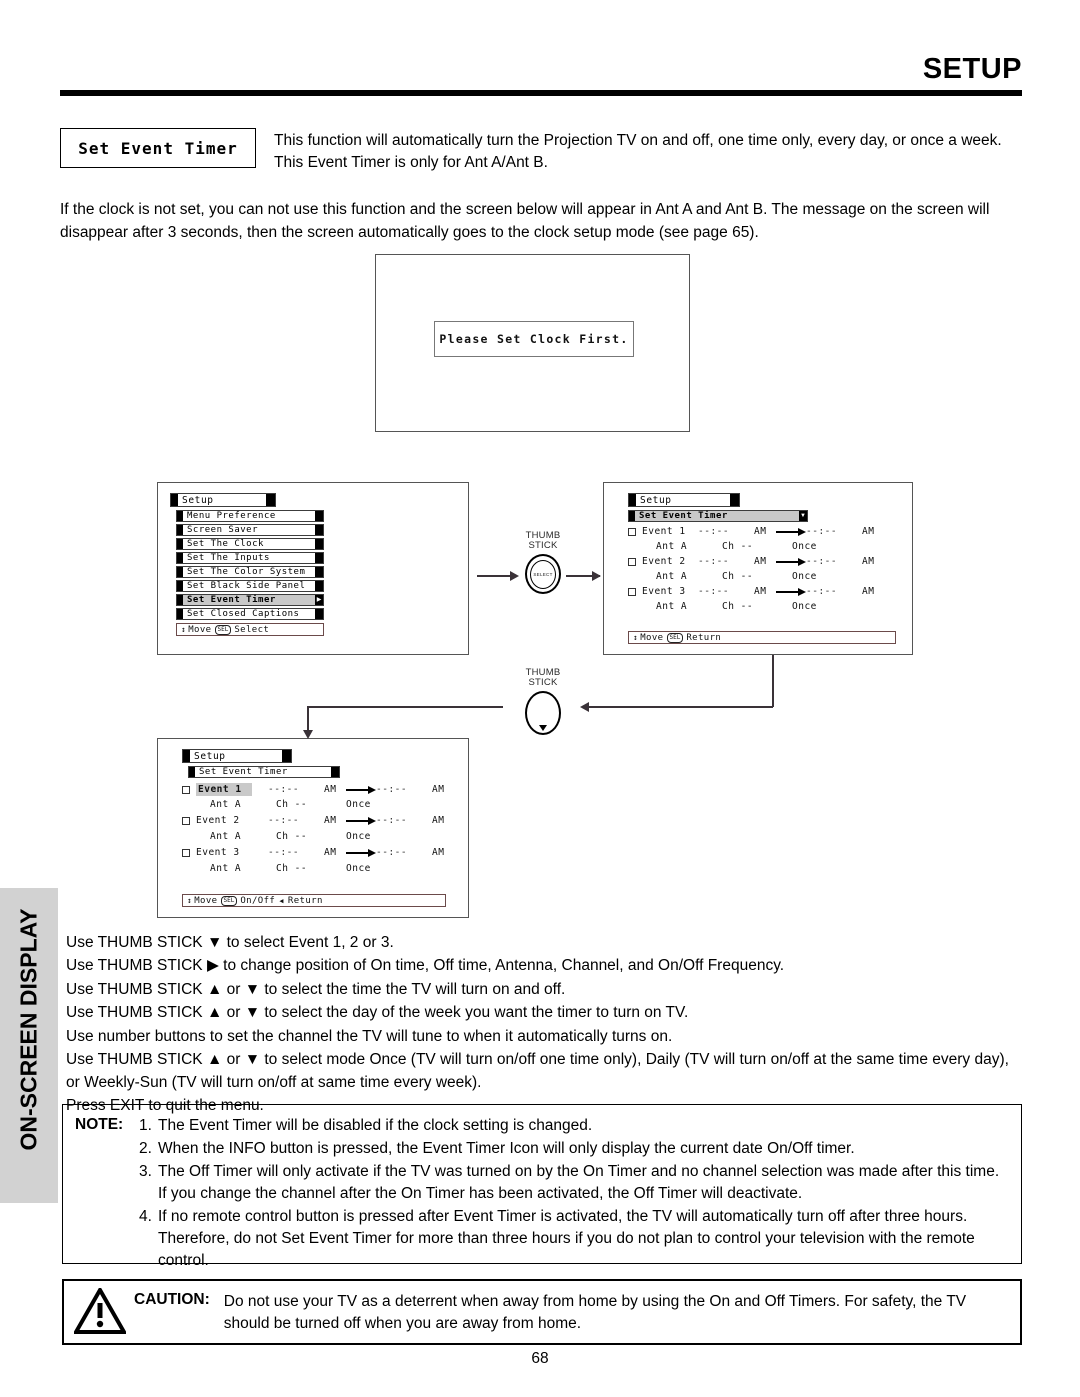  I want to click on menu-item-set-black-side-panel: Set Black Side Panel, so click(250, 586).